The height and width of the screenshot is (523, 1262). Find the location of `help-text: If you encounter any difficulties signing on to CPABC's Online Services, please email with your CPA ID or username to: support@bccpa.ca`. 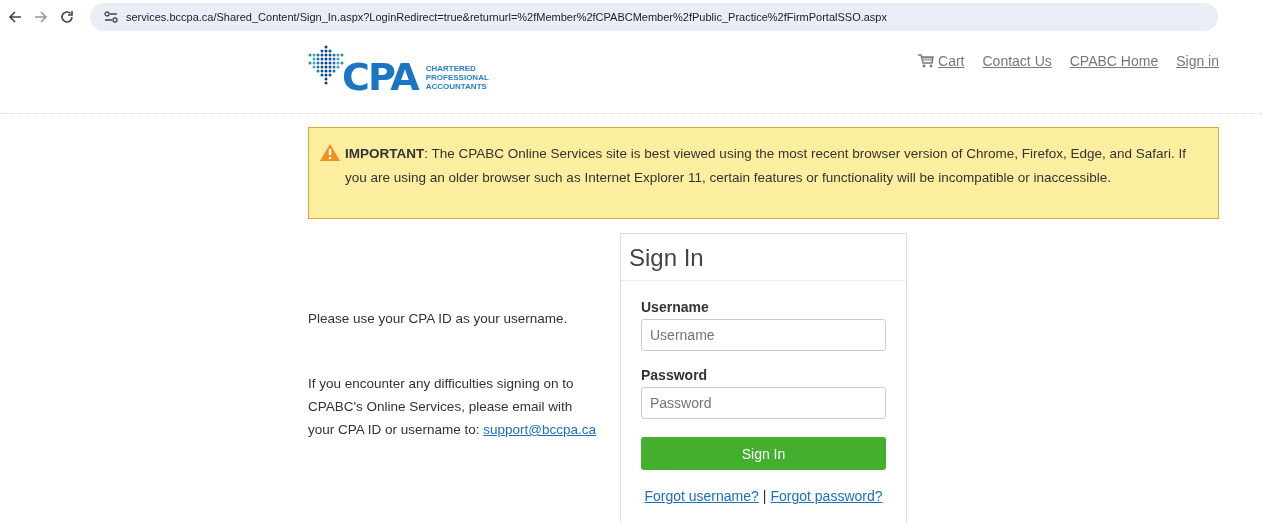

help-text: If you encounter any difficulties signing on to CPABC's Online Services, please email with your CPA ID or username to: support@bccpa.ca is located at coordinates (453, 407).